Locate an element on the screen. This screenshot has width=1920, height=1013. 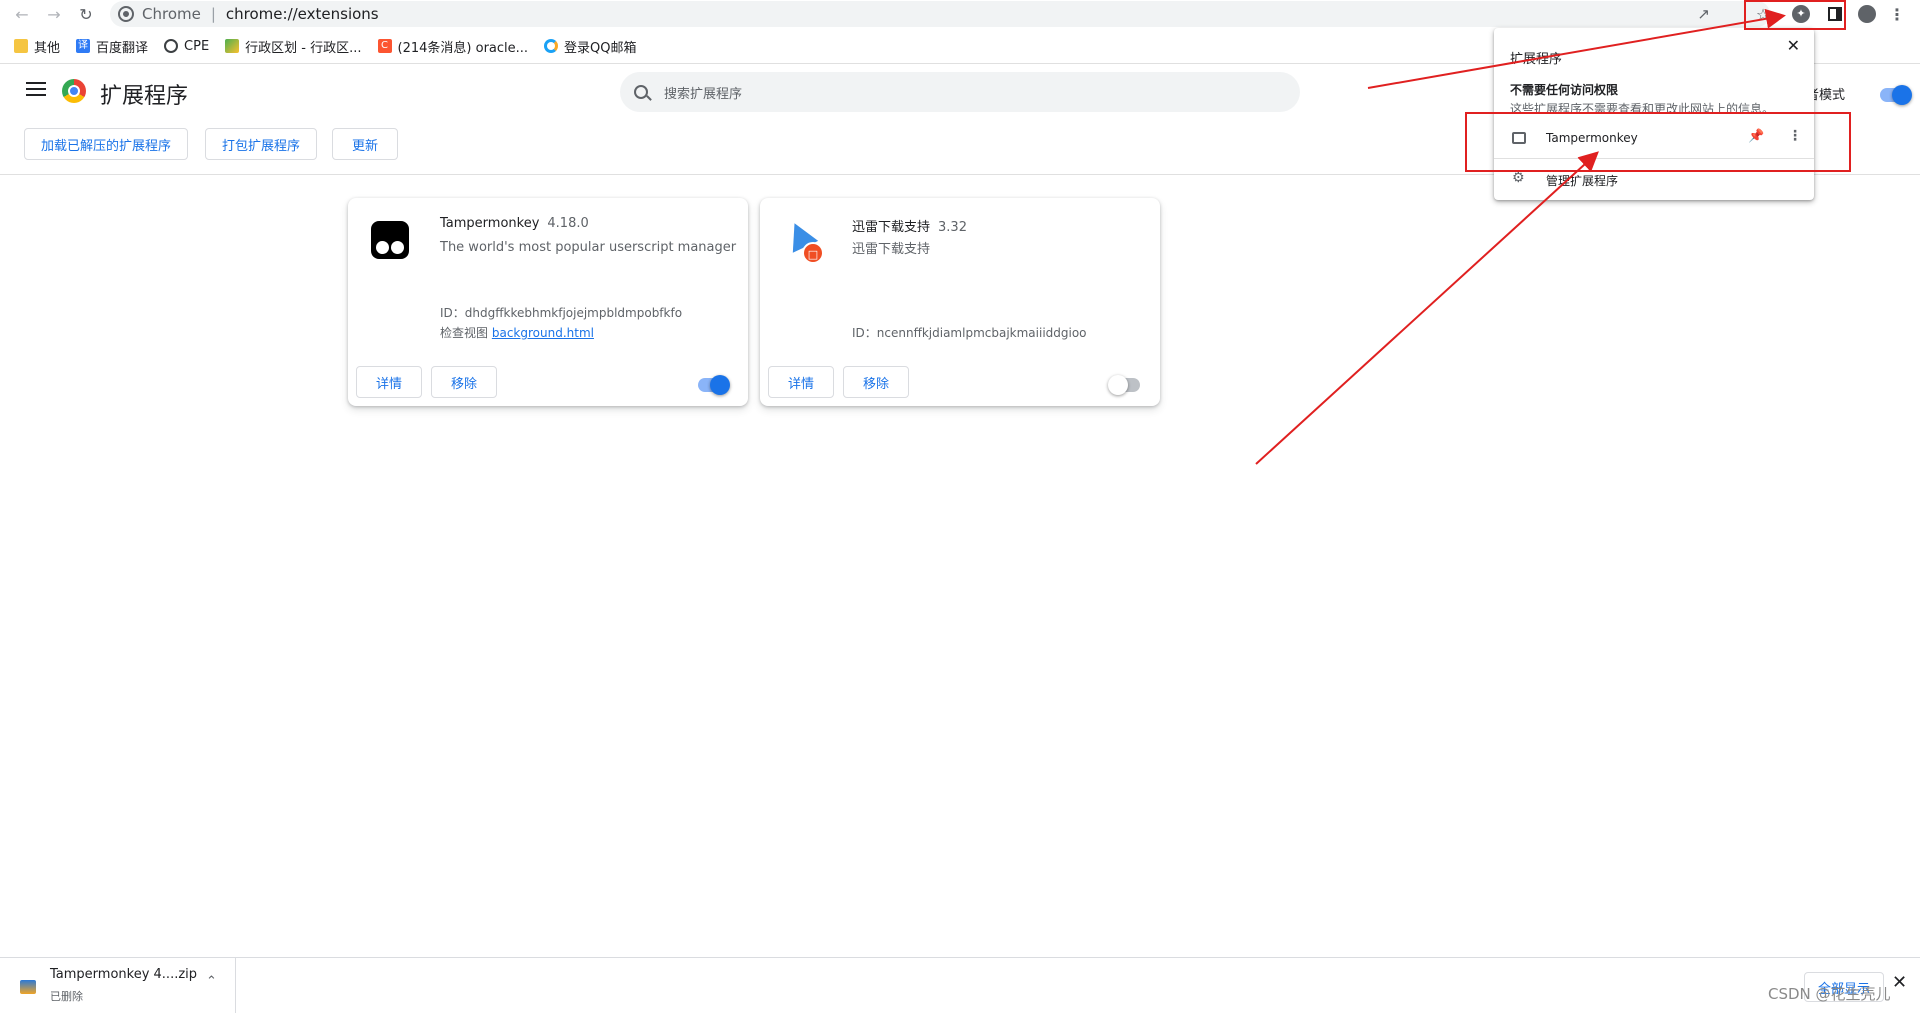
extension-name: 迅雷下载支持 3.32 is located at coordinates (909, 227).